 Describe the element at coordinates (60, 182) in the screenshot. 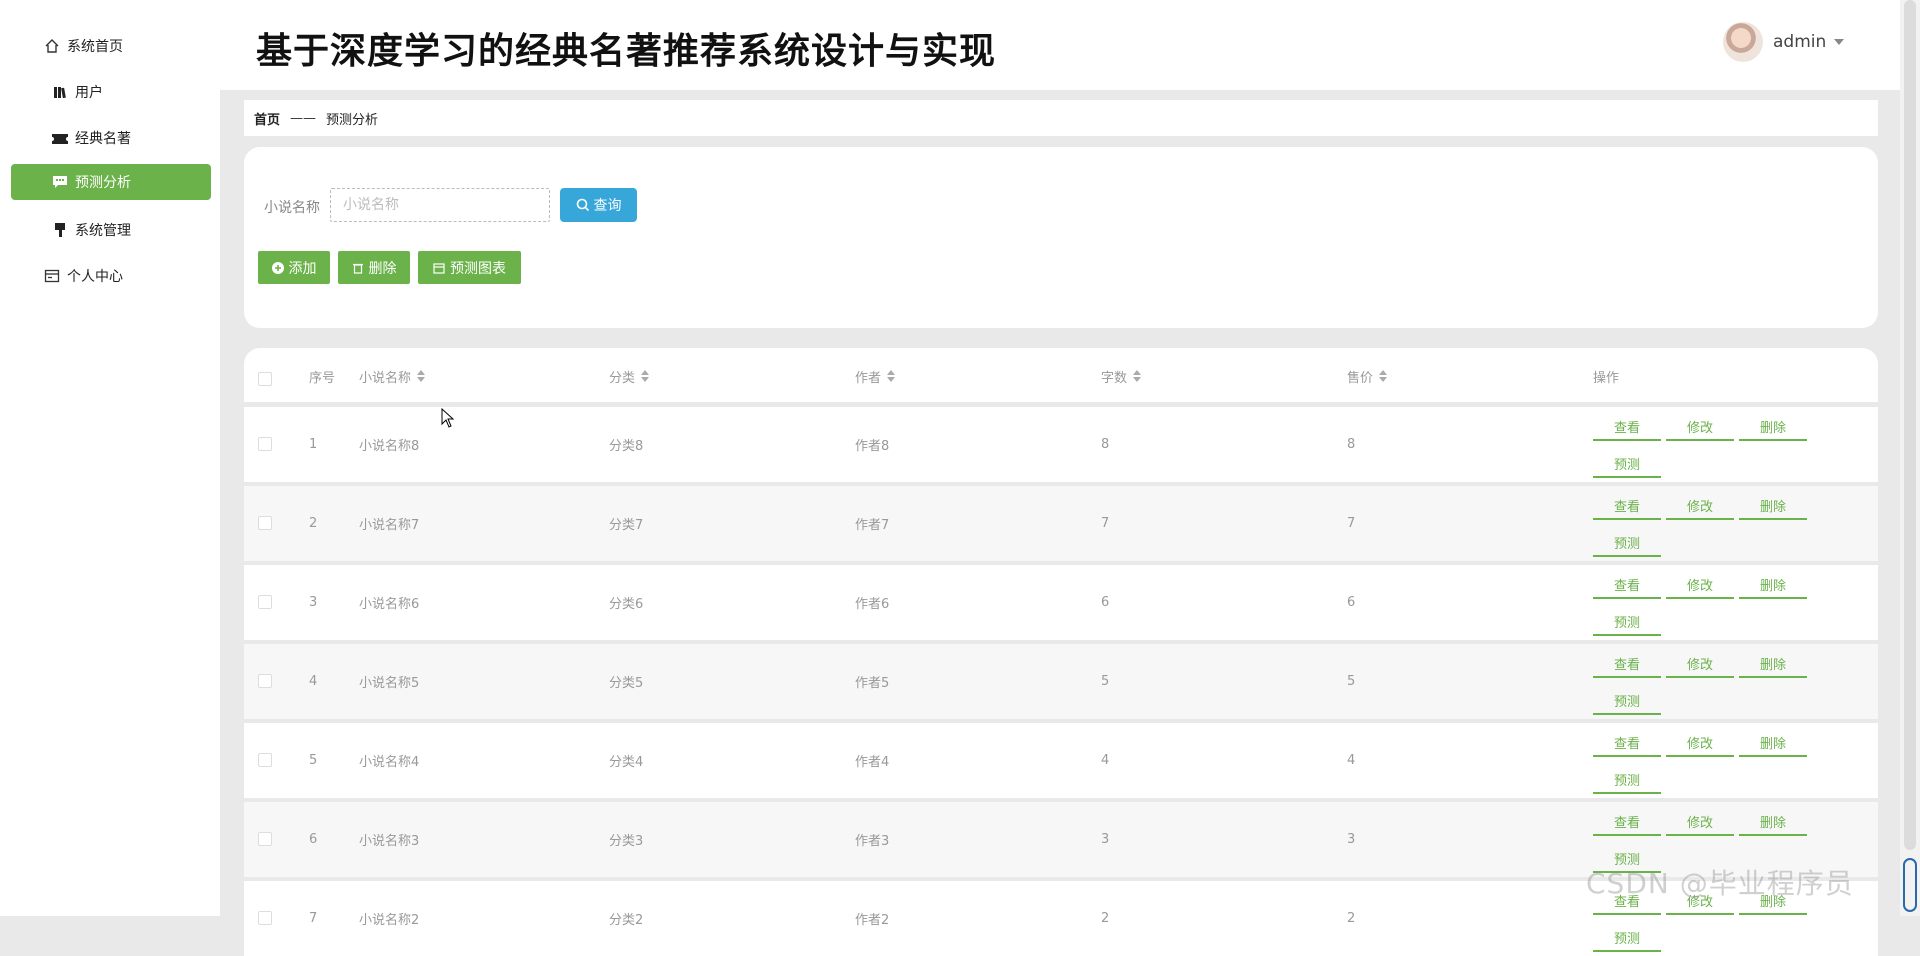

I see `chat-icon` at that location.